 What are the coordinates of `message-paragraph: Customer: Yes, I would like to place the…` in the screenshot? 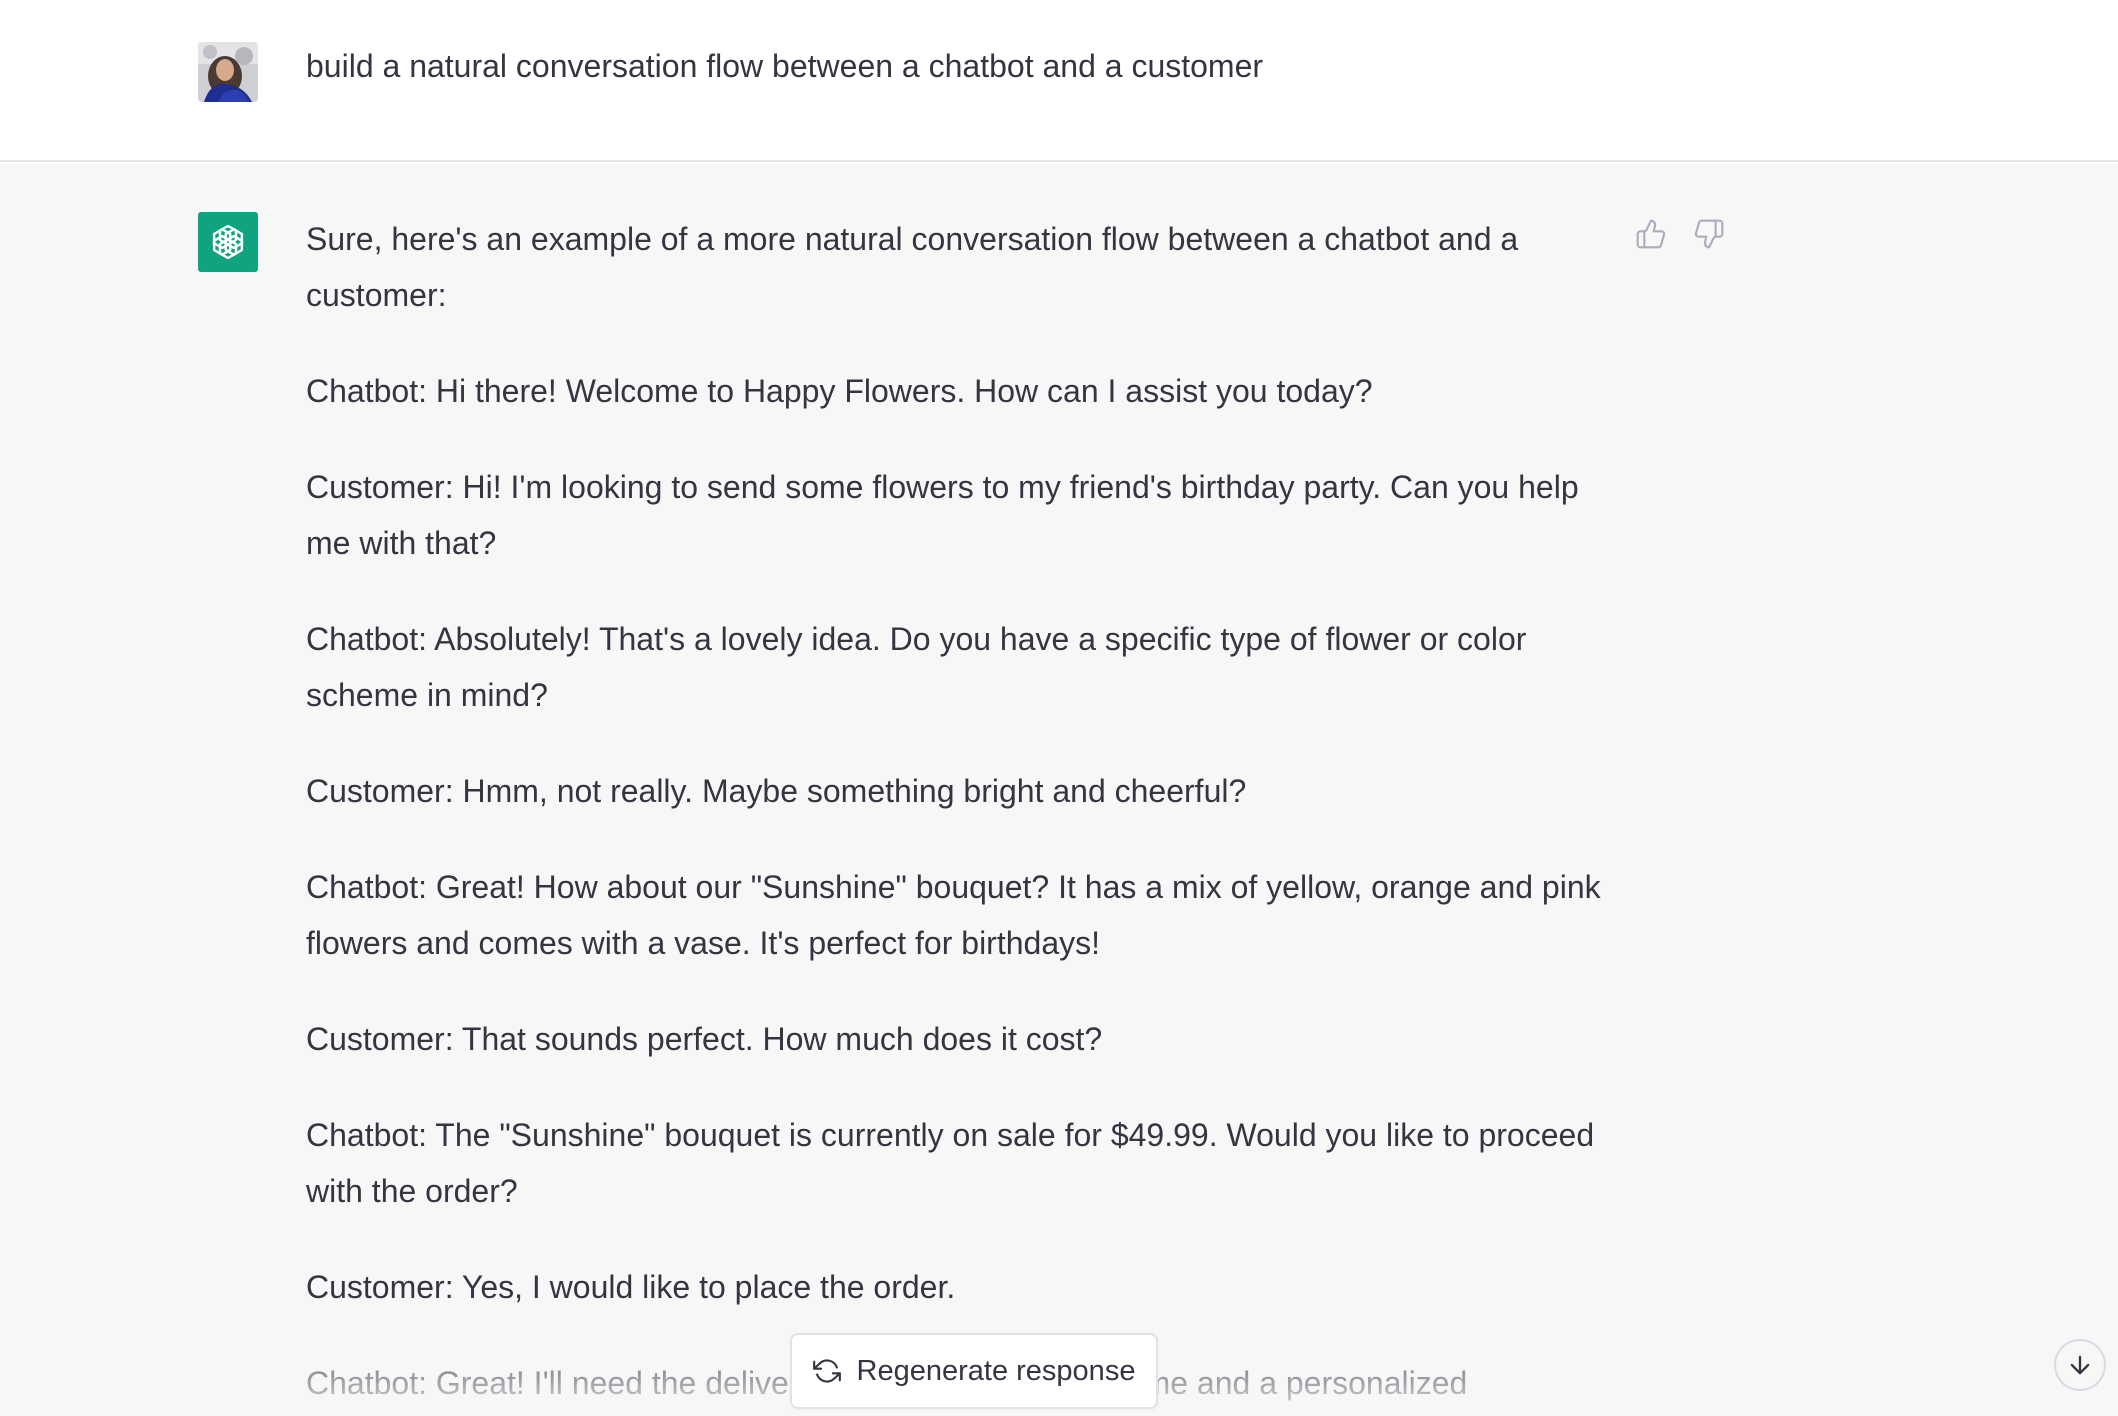 It's located at (631, 1287).